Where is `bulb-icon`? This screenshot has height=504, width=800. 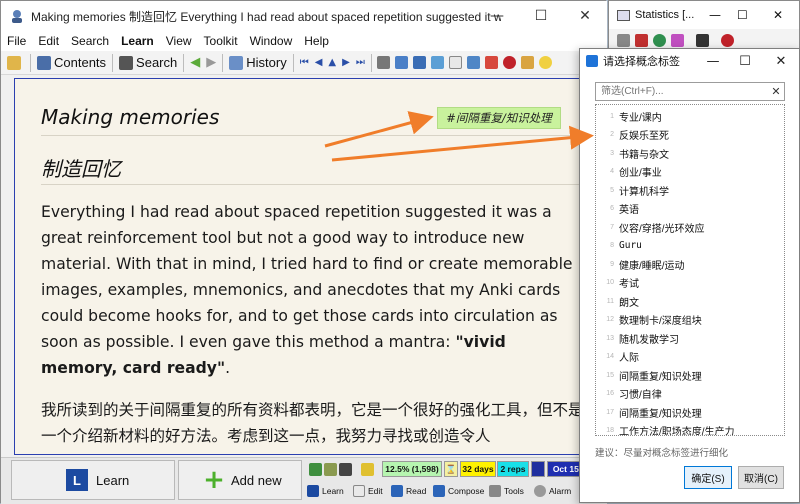
bulb-icon is located at coordinates (545, 62).